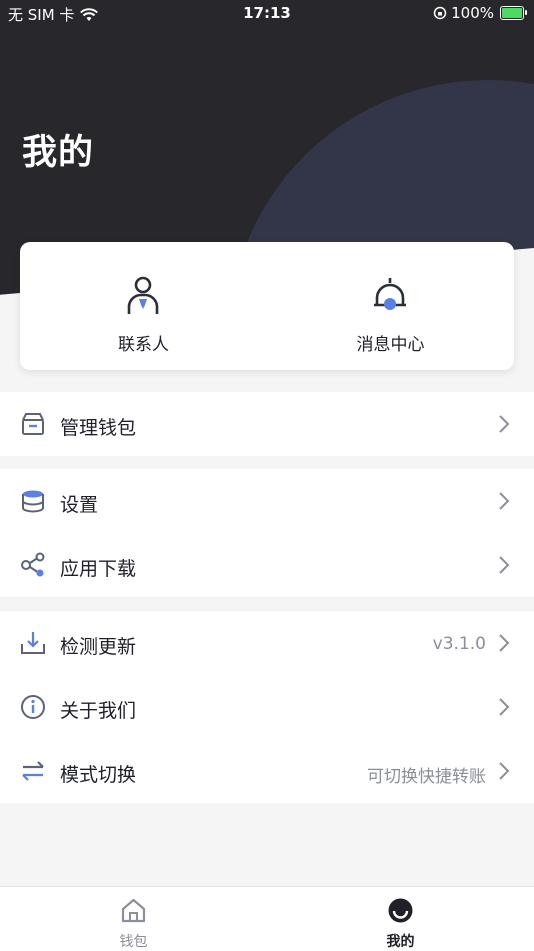 The image size is (534, 951). What do you see at coordinates (513, 13) in the screenshot?
I see `battery-icon` at bounding box center [513, 13].